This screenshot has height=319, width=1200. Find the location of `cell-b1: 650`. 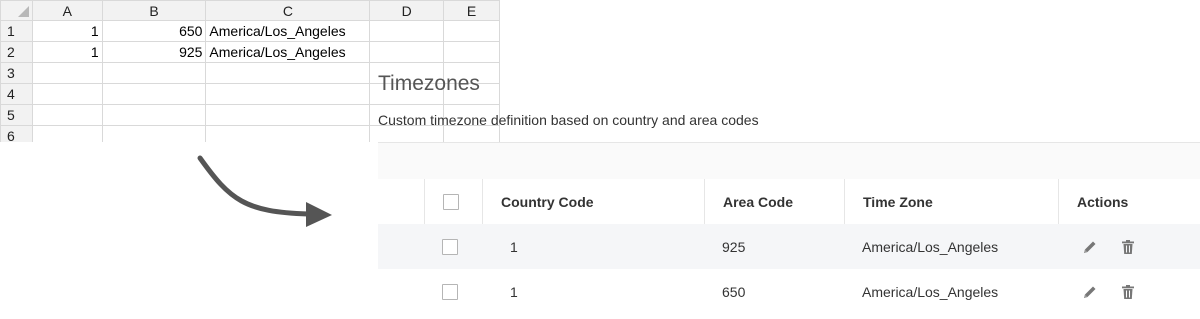

cell-b1: 650 is located at coordinates (154, 31).